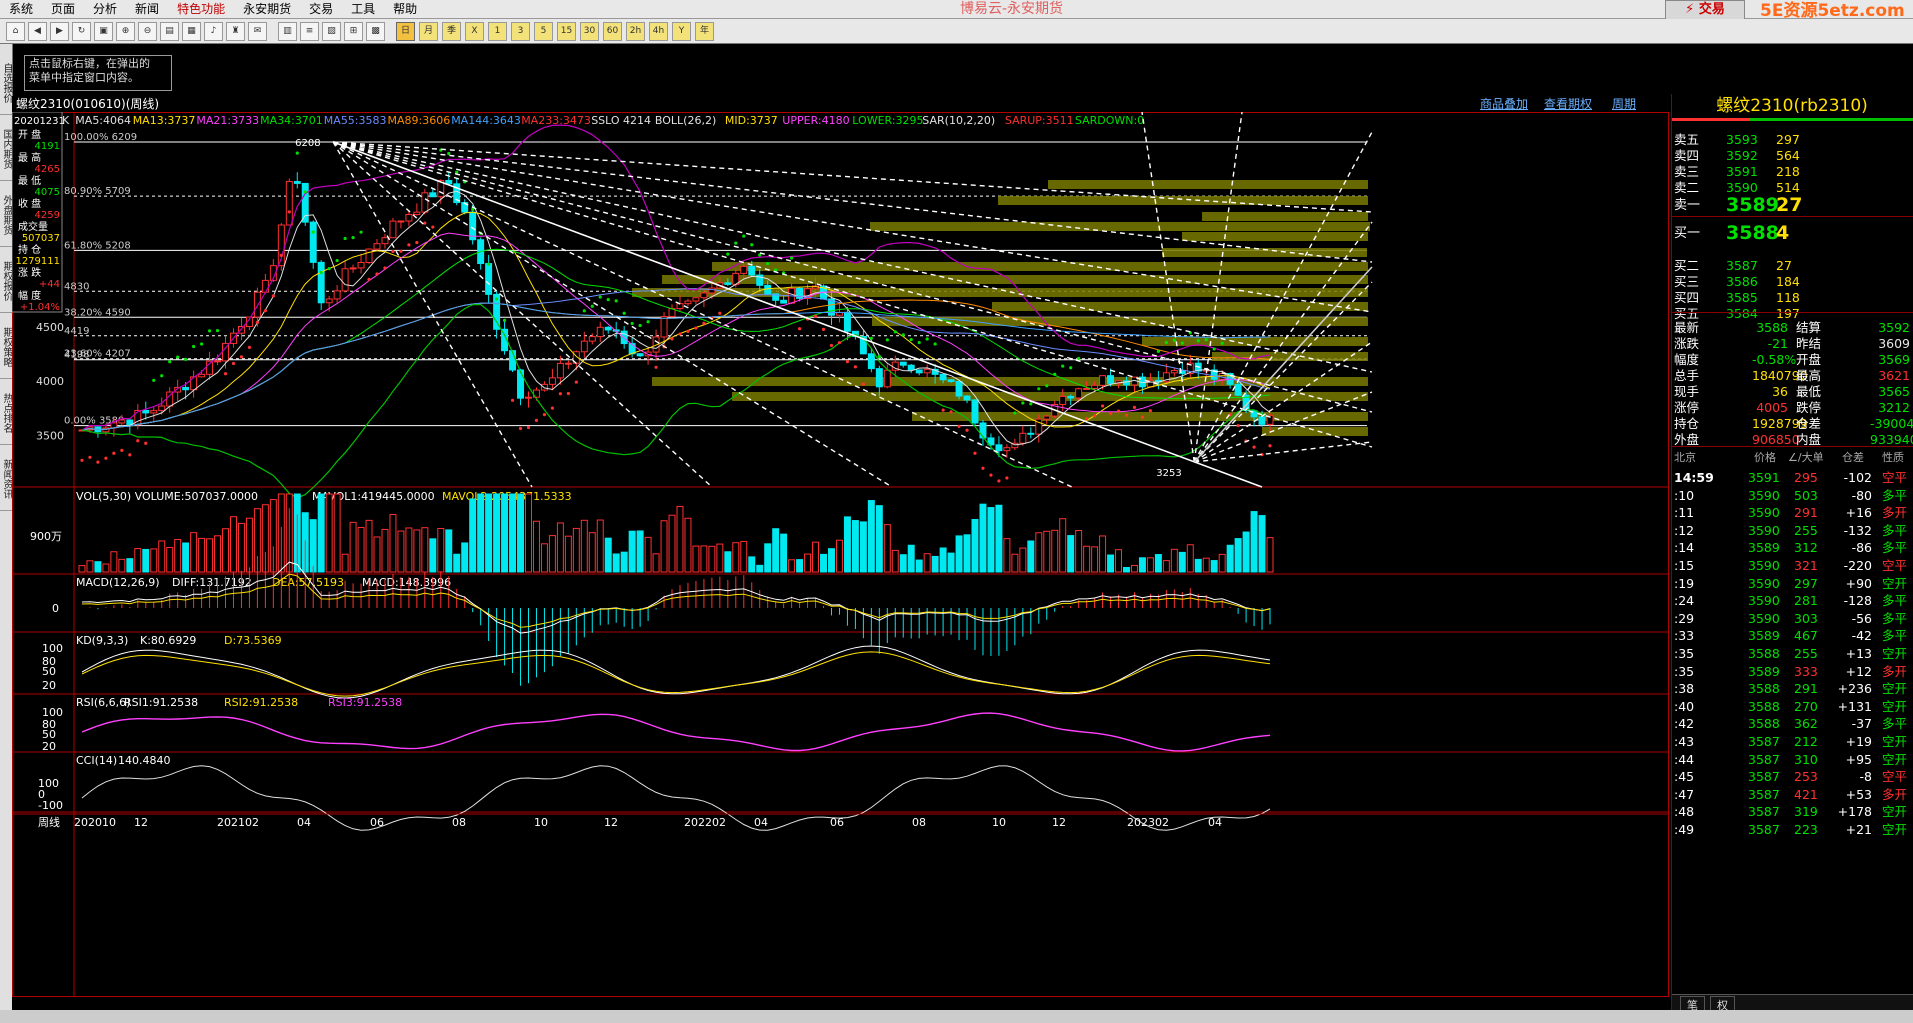 The width and height of the screenshot is (1913, 1023). What do you see at coordinates (267, 9) in the screenshot?
I see `menu-item-5: 永安期货` at bounding box center [267, 9].